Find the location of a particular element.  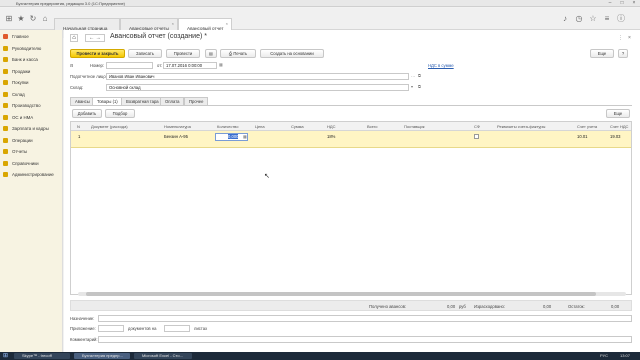

sidebar-item: Зарплата и кадры is located at coordinates (32, 129).